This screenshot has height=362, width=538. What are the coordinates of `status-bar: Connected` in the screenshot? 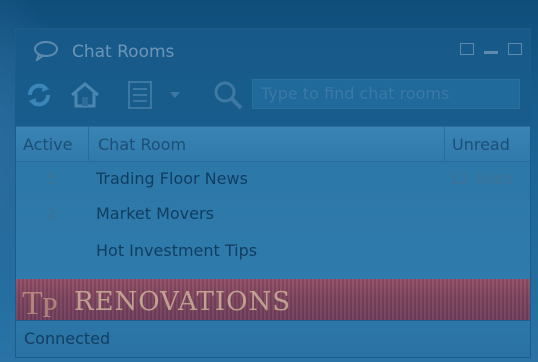 It's located at (273, 338).